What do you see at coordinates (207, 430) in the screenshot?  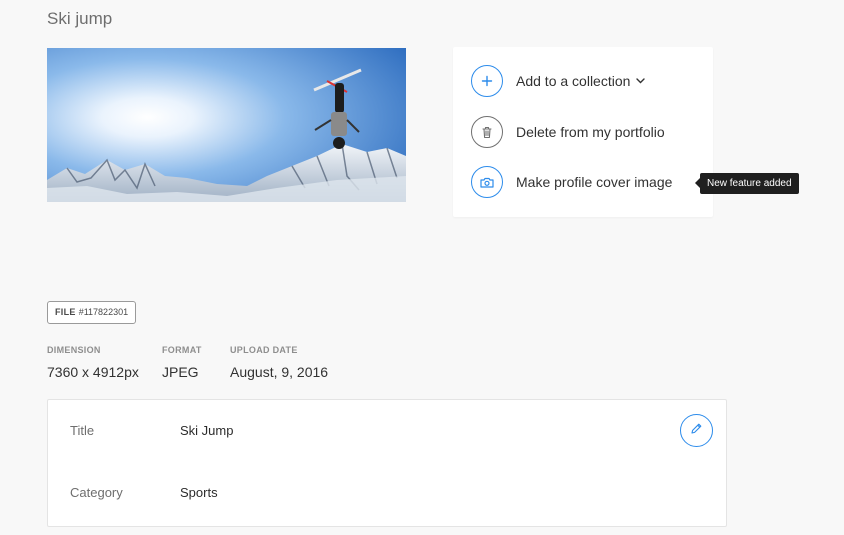 I see `title-value: Ski Jump` at bounding box center [207, 430].